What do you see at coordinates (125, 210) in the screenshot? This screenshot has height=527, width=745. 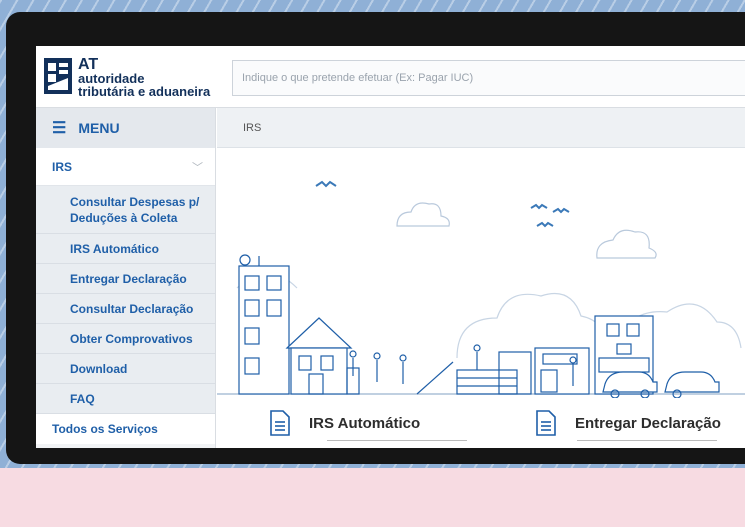 I see `sidebar-item-consultar-despesas: Consultar Despesas p/ Deduções à Coleta` at bounding box center [125, 210].